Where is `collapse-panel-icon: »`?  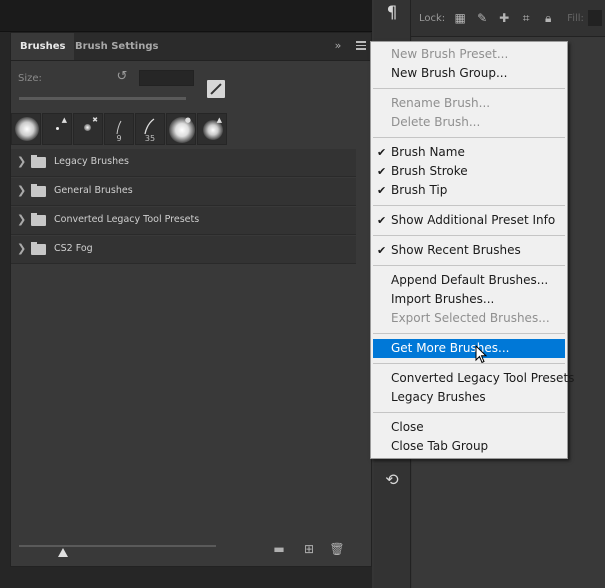 collapse-panel-icon: » is located at coordinates (338, 46).